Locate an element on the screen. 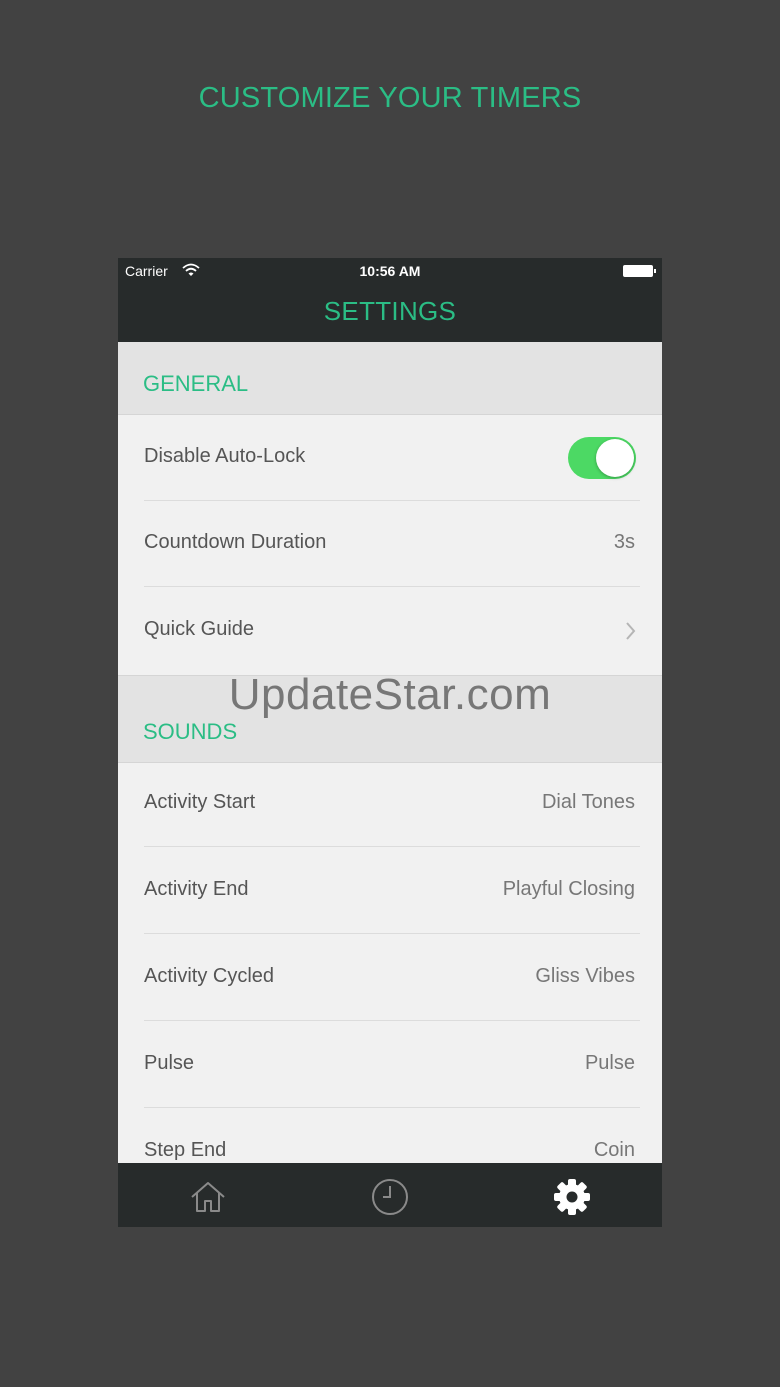  setting-value: Pulse is located at coordinates (609, 1063).